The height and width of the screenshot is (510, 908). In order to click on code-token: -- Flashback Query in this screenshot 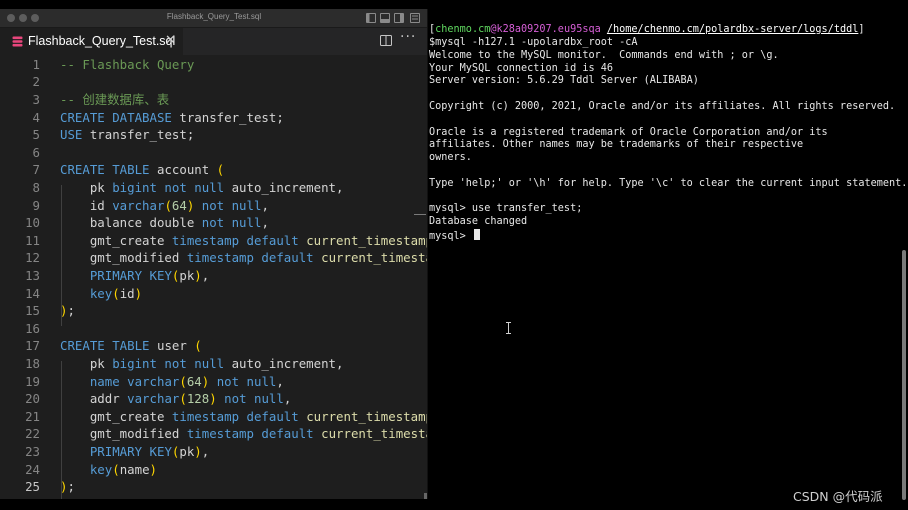, I will do `click(127, 64)`.